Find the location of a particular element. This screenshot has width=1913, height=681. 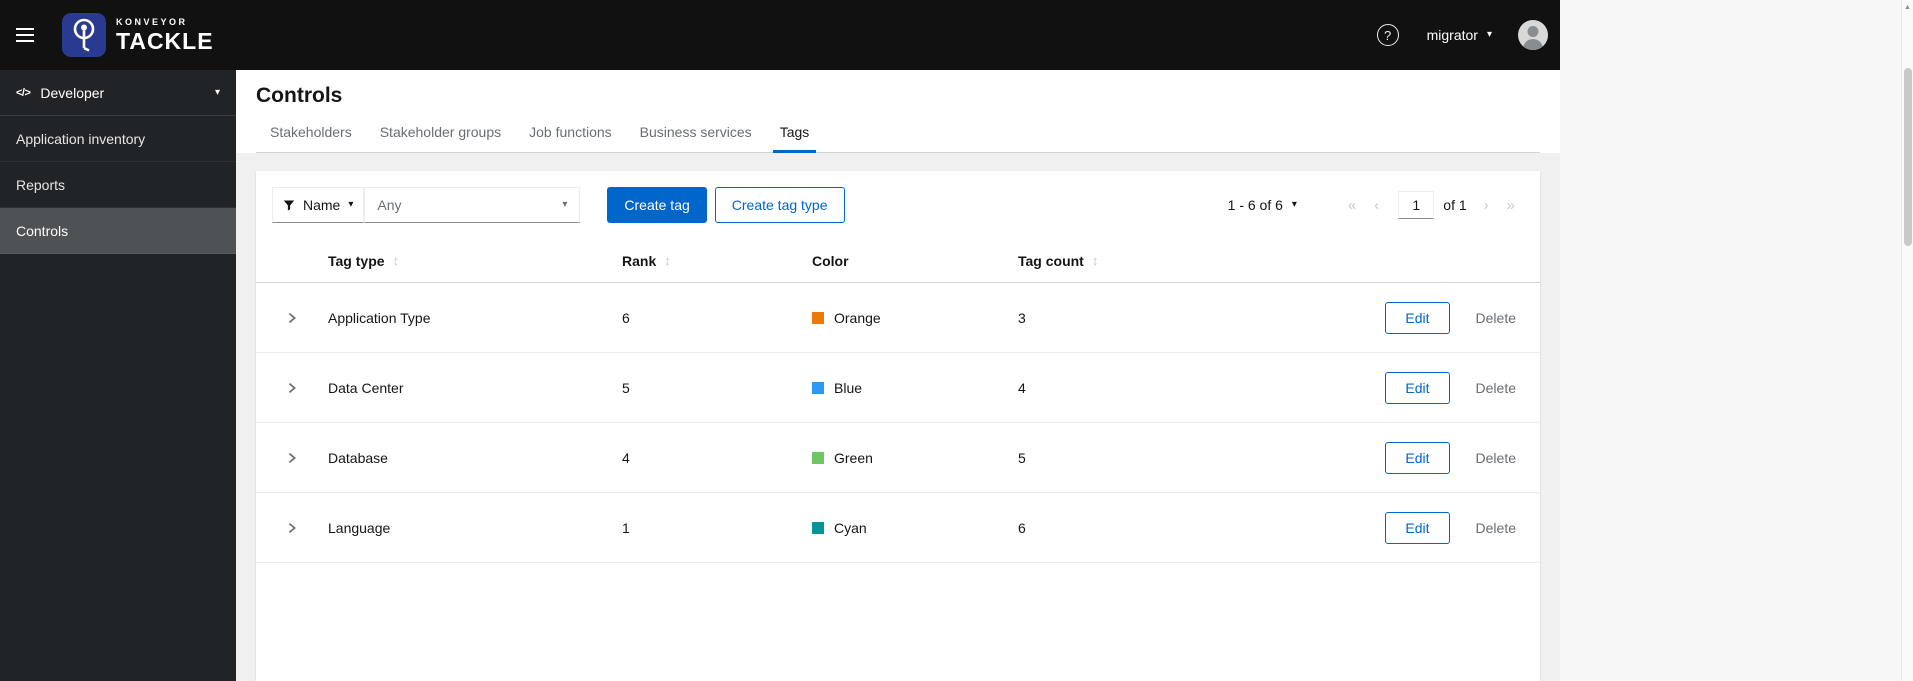

tab-business-services: Business services is located at coordinates (696, 133).